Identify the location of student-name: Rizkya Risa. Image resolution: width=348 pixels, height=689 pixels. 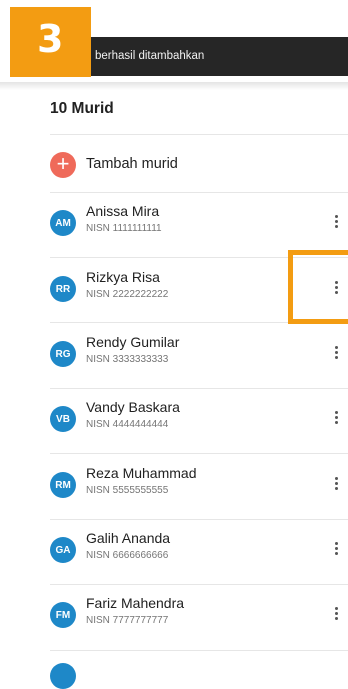
(123, 277).